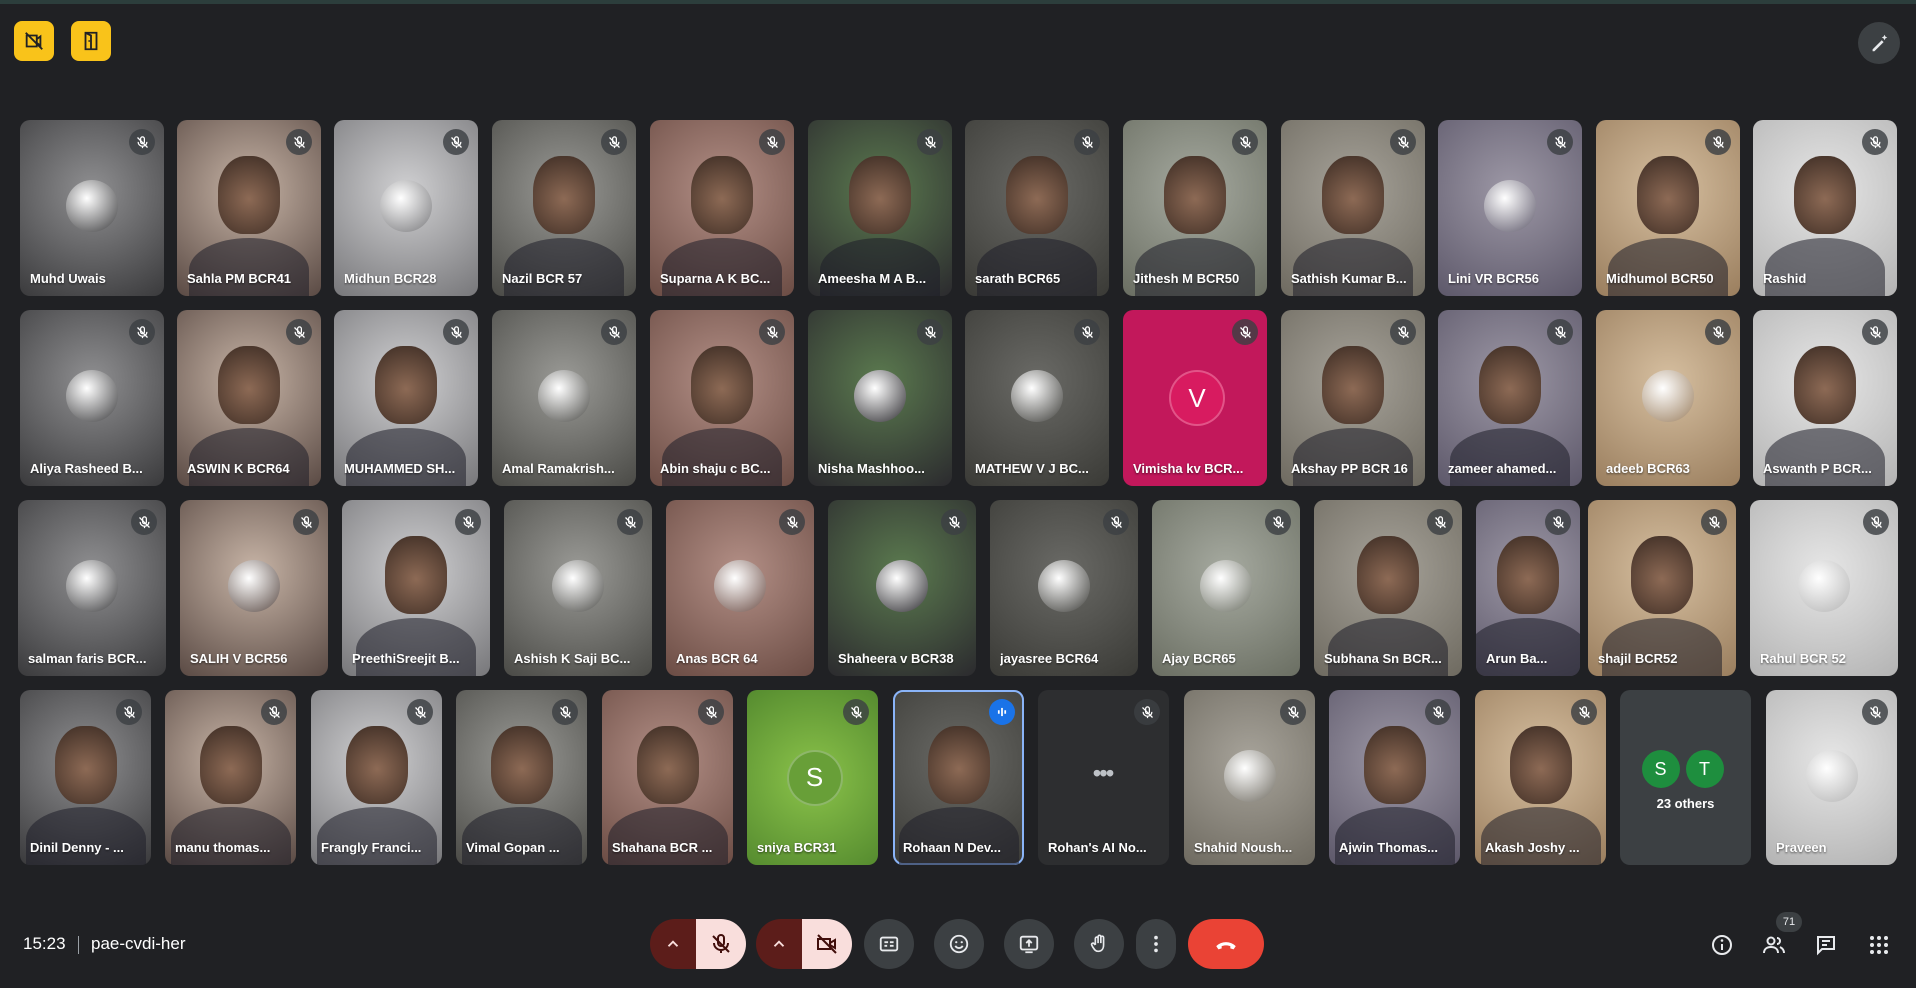 This screenshot has width=1916, height=988. What do you see at coordinates (1826, 945) in the screenshot?
I see `chat-button` at bounding box center [1826, 945].